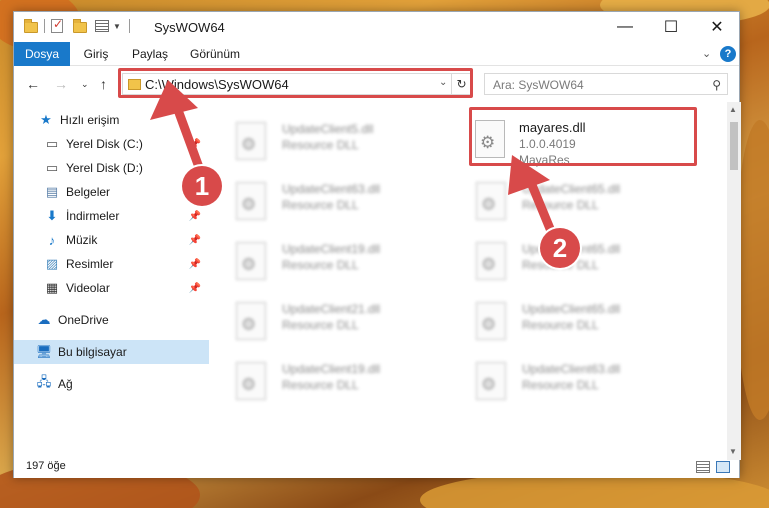  Describe the element at coordinates (202, 186) in the screenshot. I see `step-badge-1: 1` at that location.